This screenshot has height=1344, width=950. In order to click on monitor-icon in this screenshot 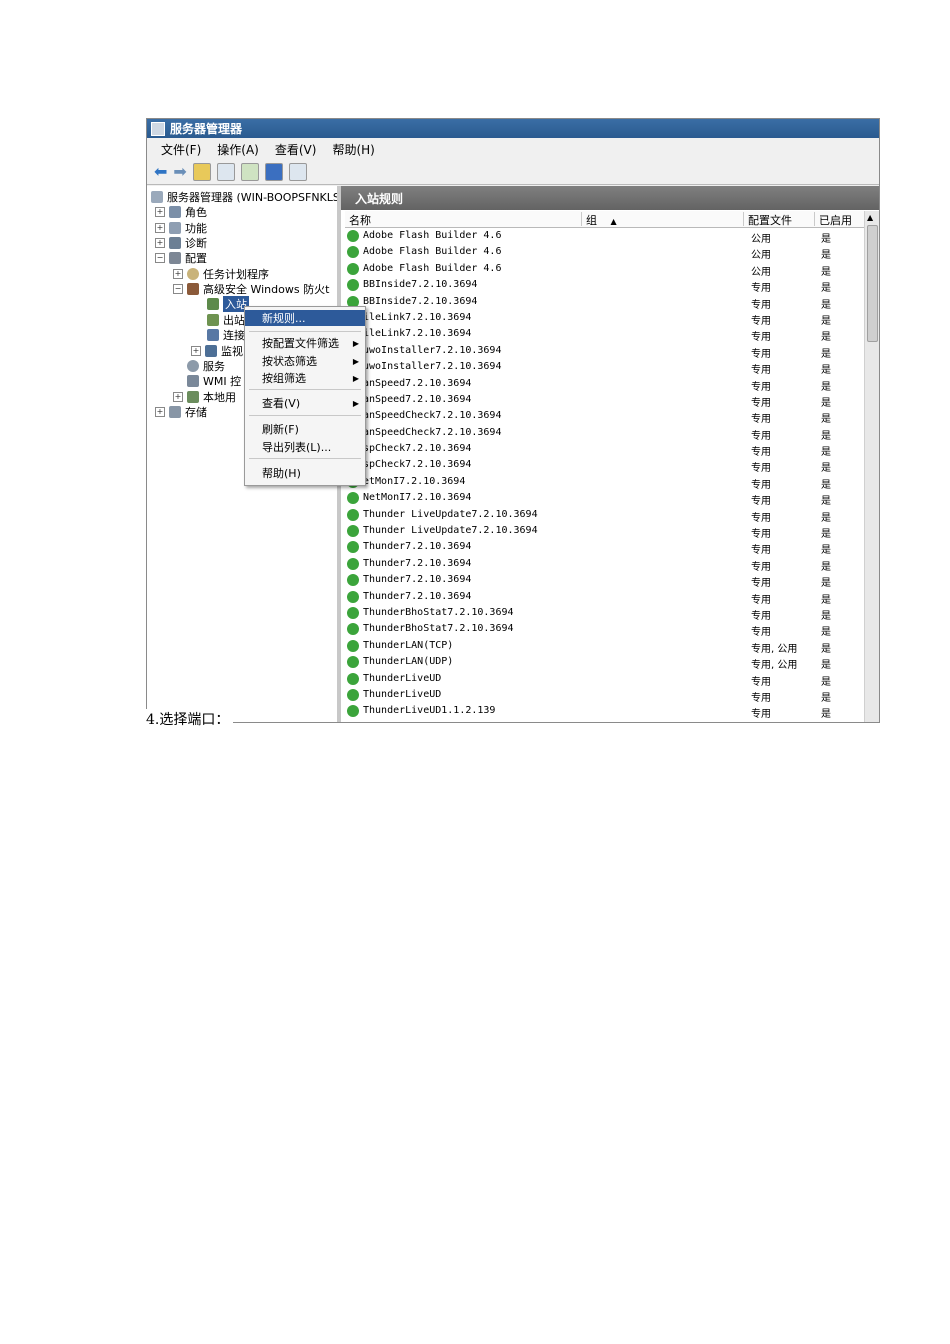, I will do `click(211, 350)`.